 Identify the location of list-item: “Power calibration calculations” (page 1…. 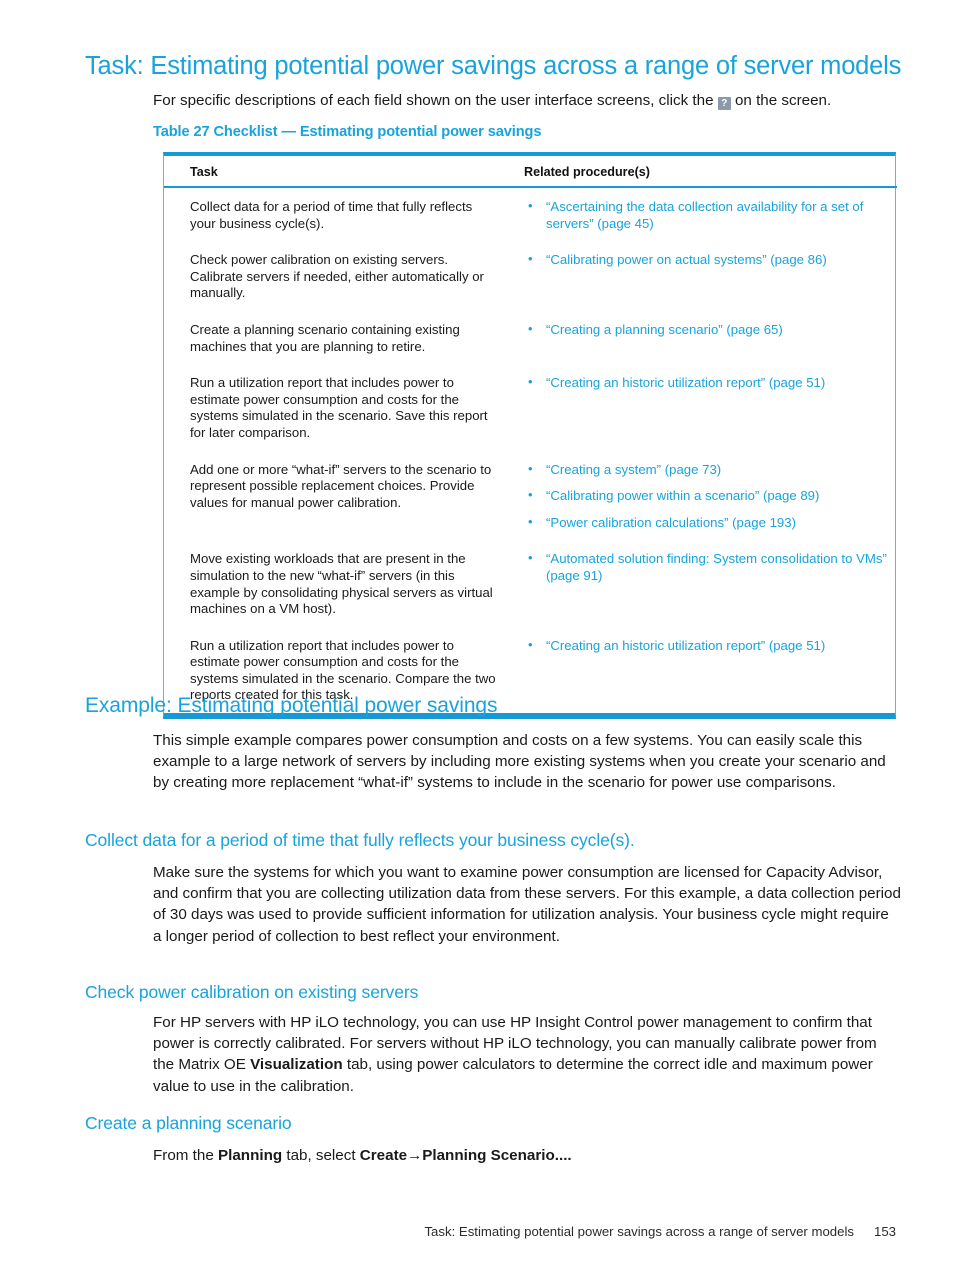
(705, 523).